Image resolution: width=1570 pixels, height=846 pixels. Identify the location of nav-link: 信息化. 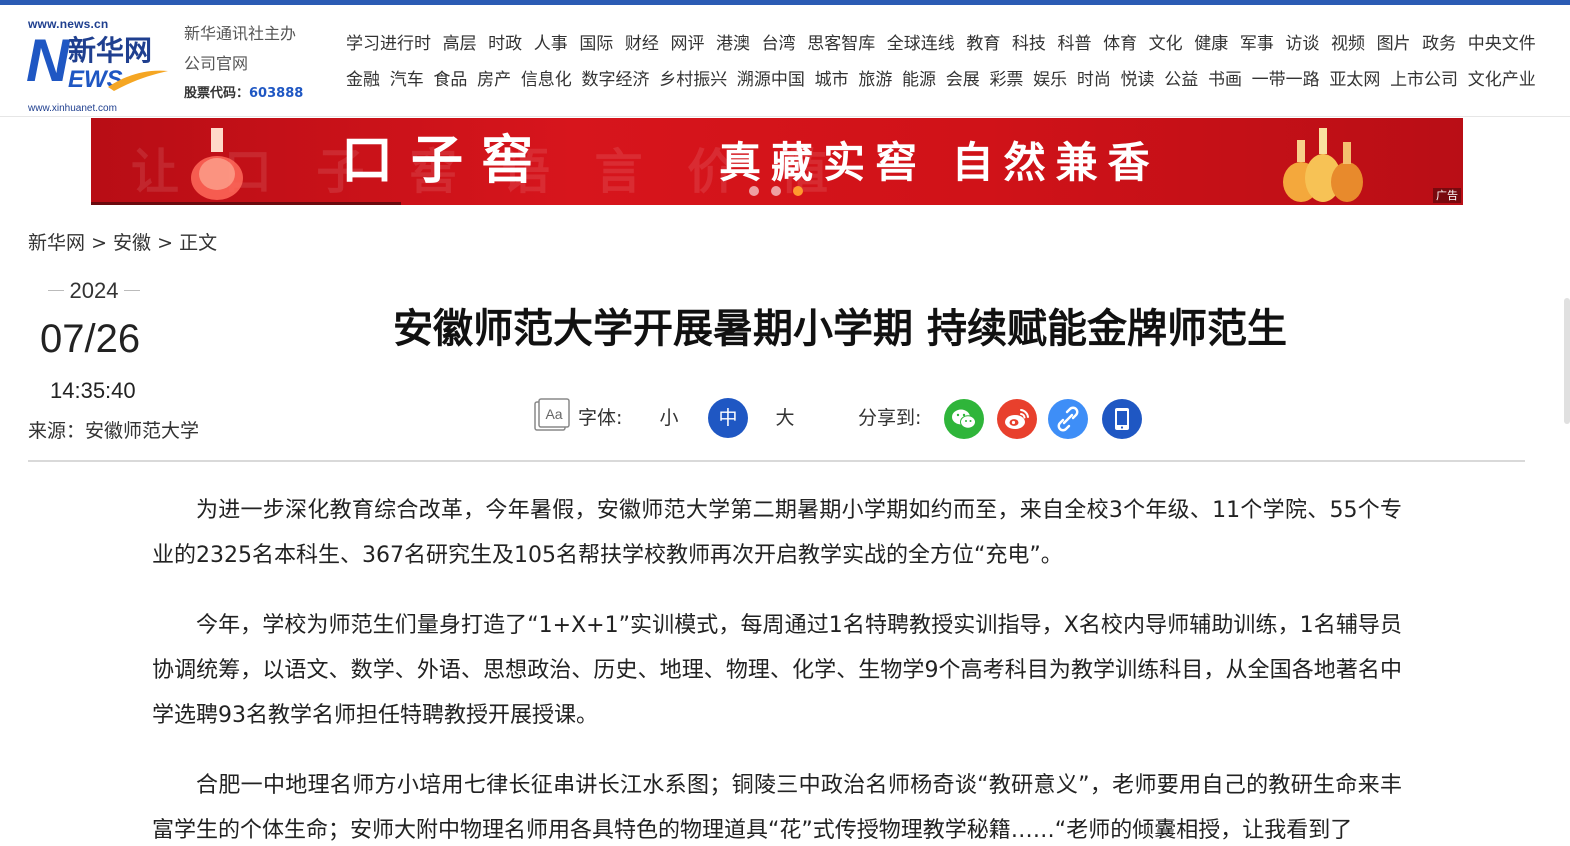
(546, 80).